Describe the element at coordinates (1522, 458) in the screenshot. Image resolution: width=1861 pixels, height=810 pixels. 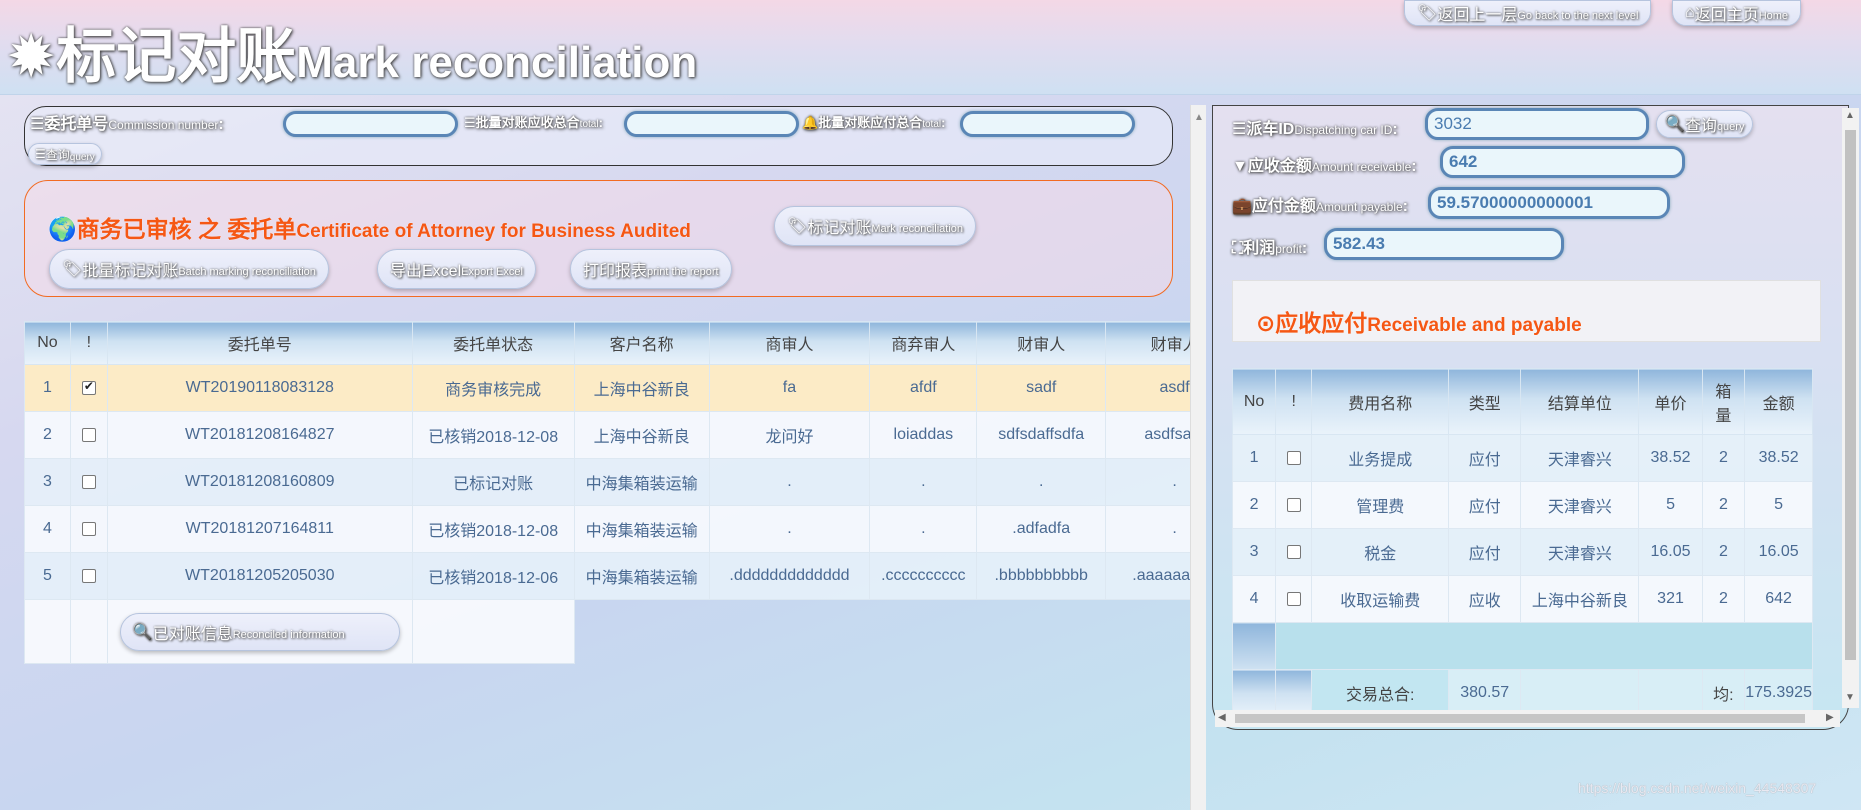
I see `fee-row: 1 业务提成 应付 天津睿兴 38.52 2 38.52` at that location.